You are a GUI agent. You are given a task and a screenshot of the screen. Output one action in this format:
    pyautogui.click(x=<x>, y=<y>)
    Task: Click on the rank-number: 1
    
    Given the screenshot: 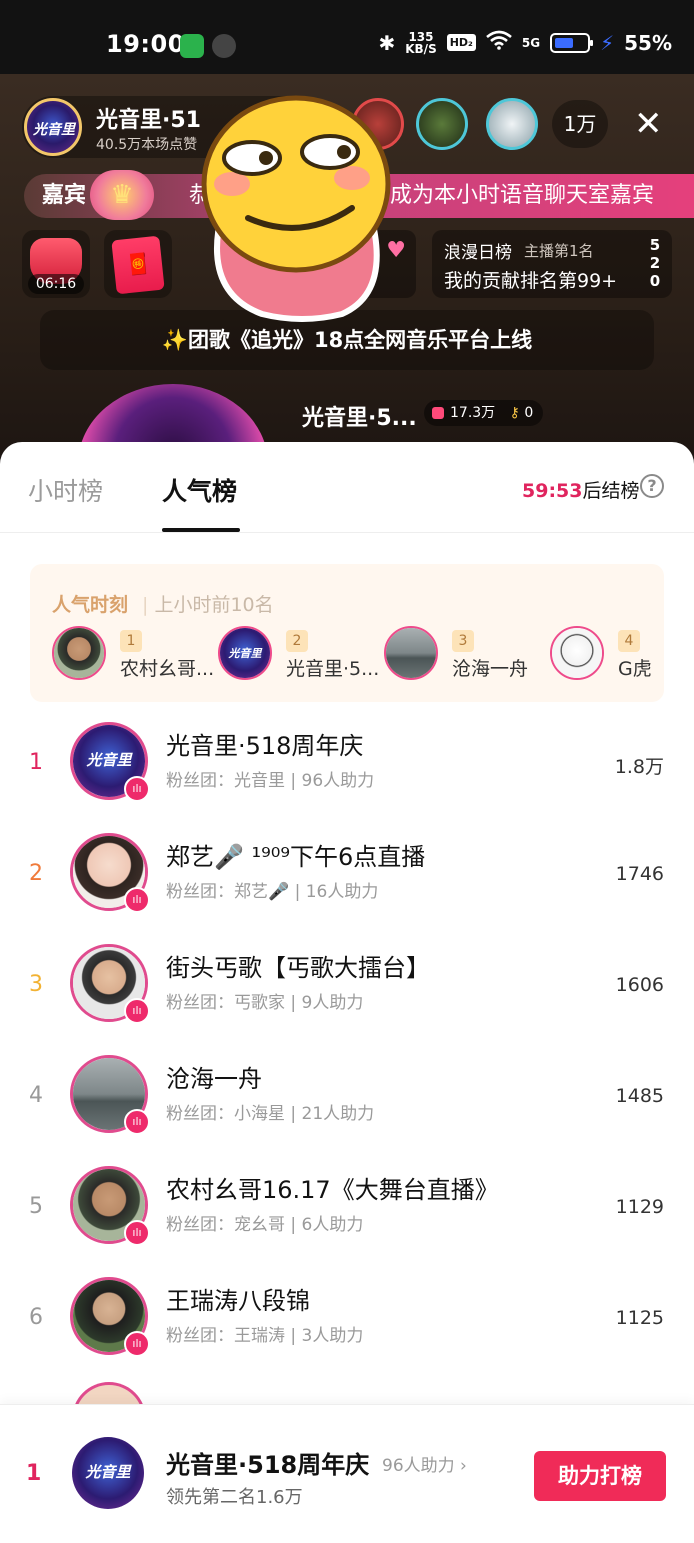 What is the action you would take?
    pyautogui.click(x=36, y=762)
    